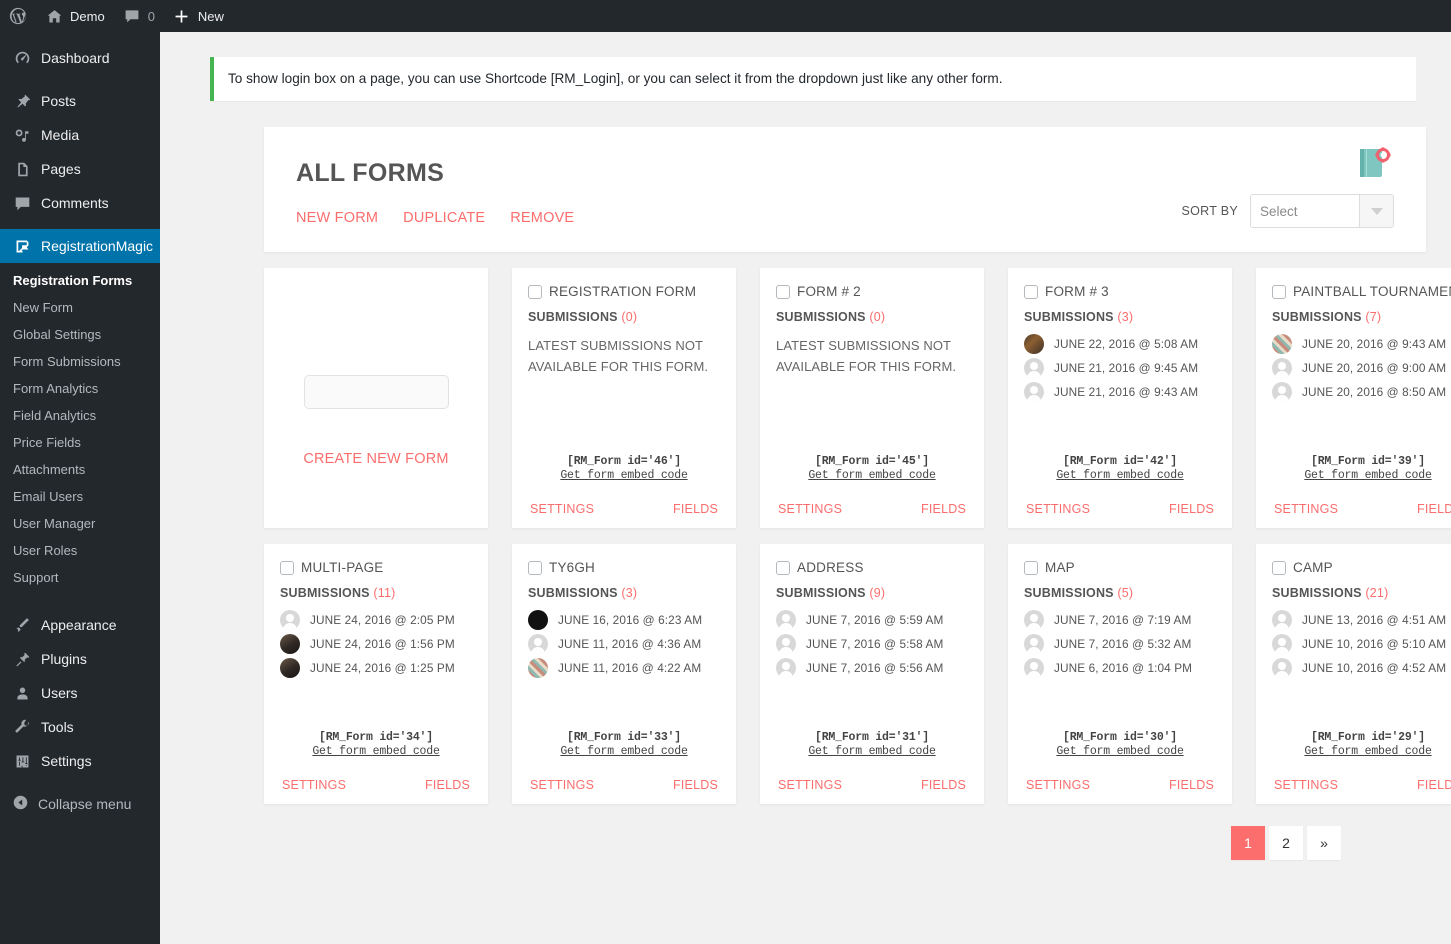 This screenshot has width=1451, height=944. I want to click on sidebar-item-settings: Settings, so click(80, 761).